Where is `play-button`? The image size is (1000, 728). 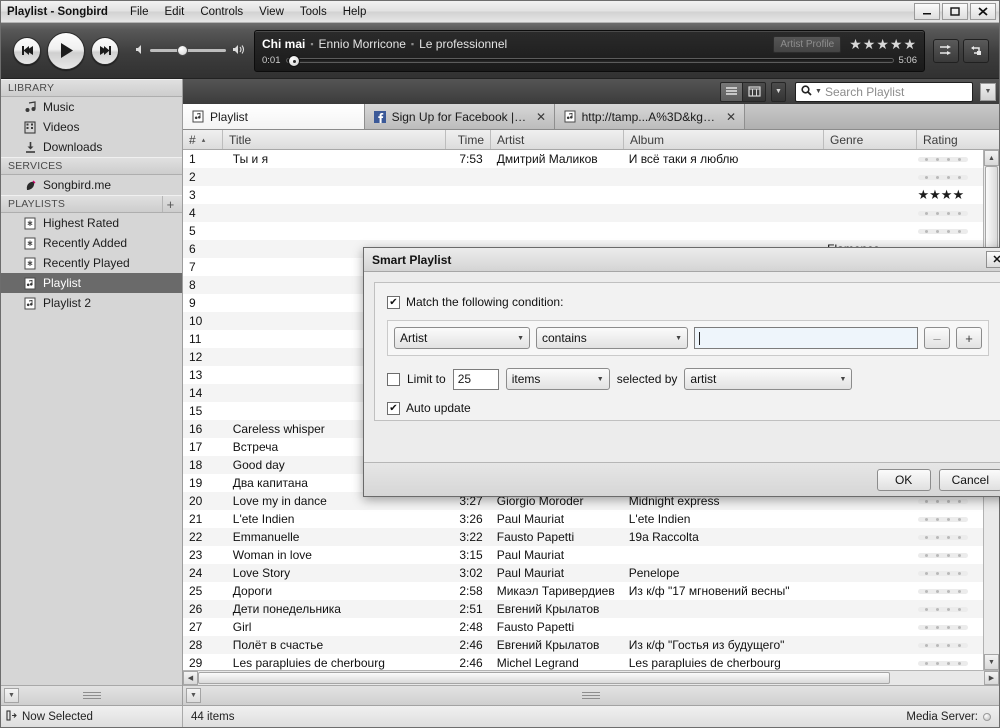
play-button is located at coordinates (66, 50).